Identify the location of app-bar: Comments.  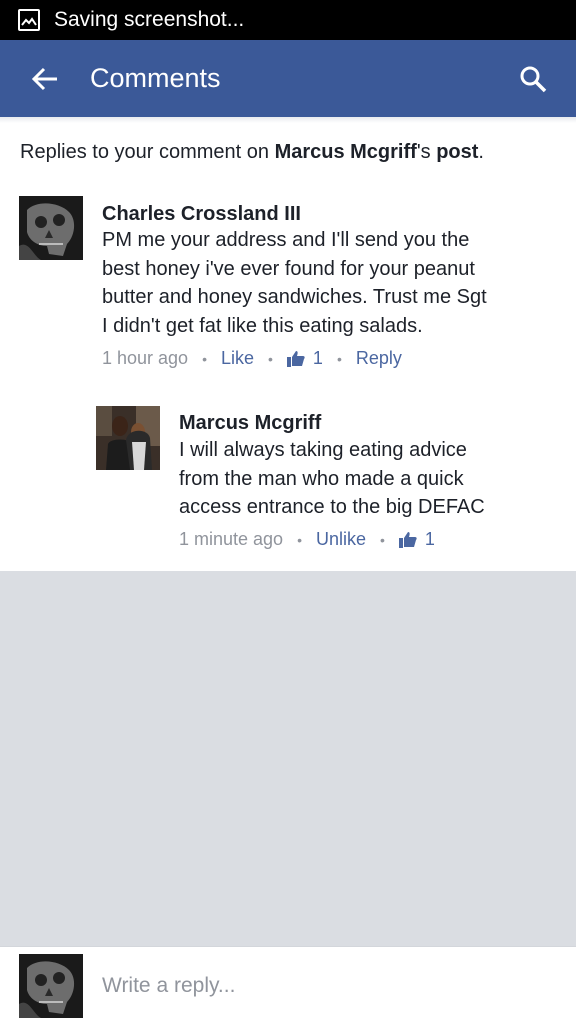
(288, 78).